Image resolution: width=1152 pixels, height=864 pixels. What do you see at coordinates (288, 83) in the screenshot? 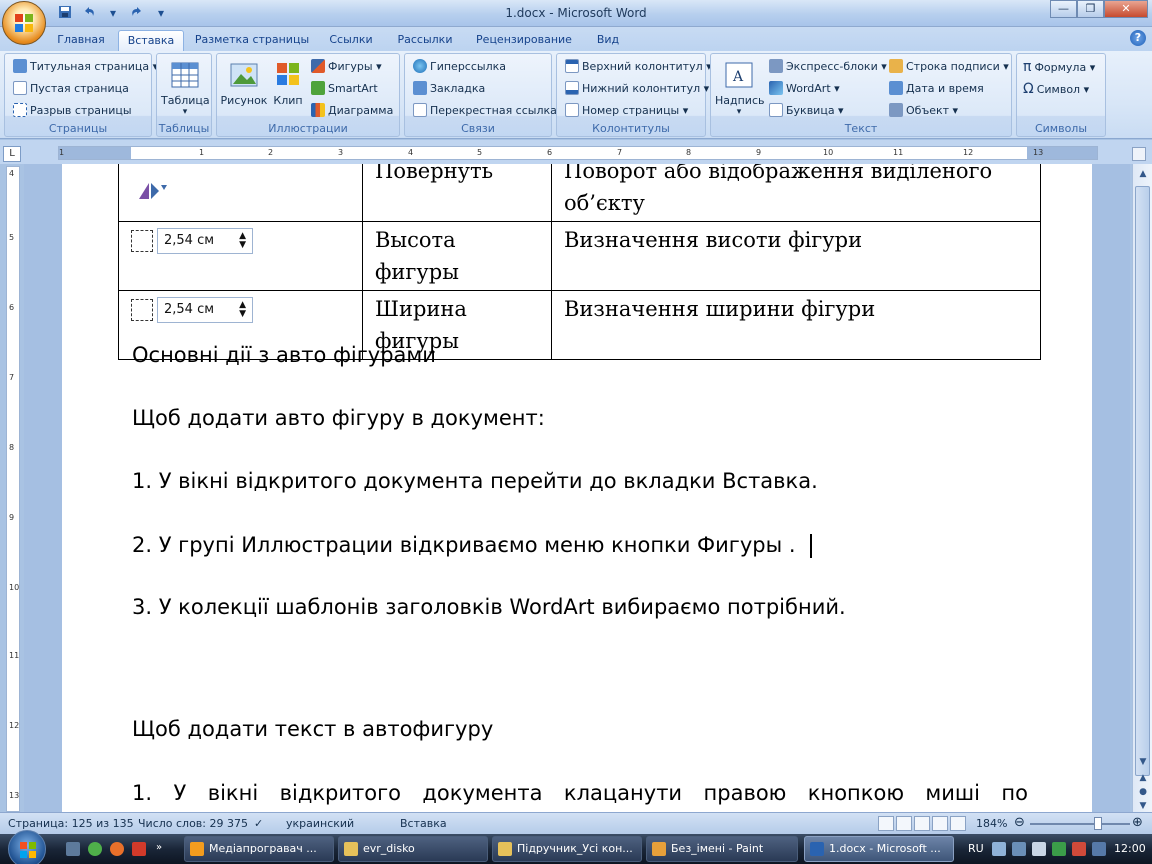
I see `clip-button: Клип` at bounding box center [288, 83].